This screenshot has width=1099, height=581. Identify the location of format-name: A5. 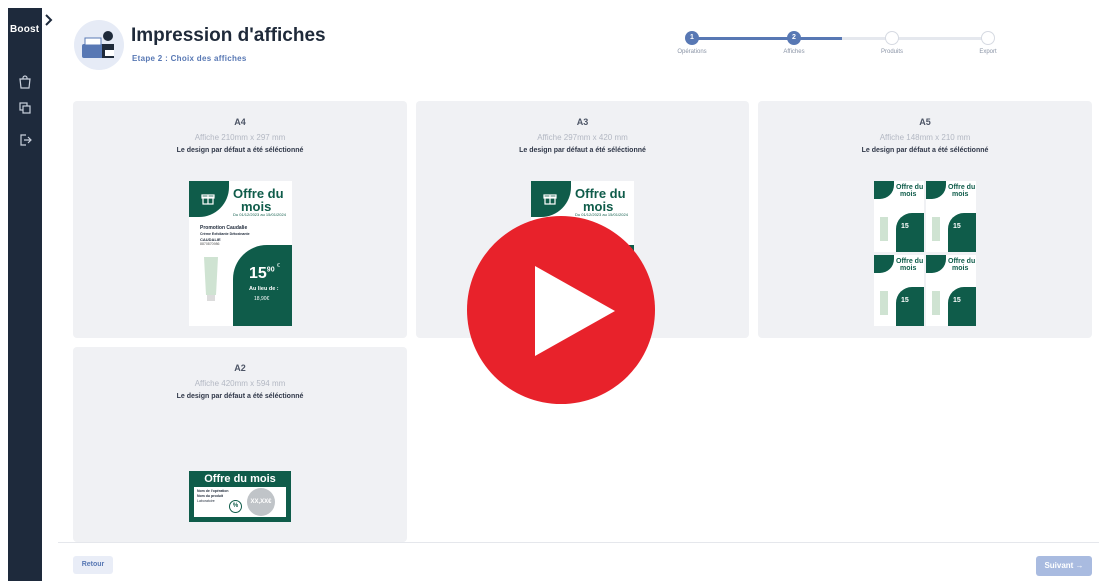
(925, 122).